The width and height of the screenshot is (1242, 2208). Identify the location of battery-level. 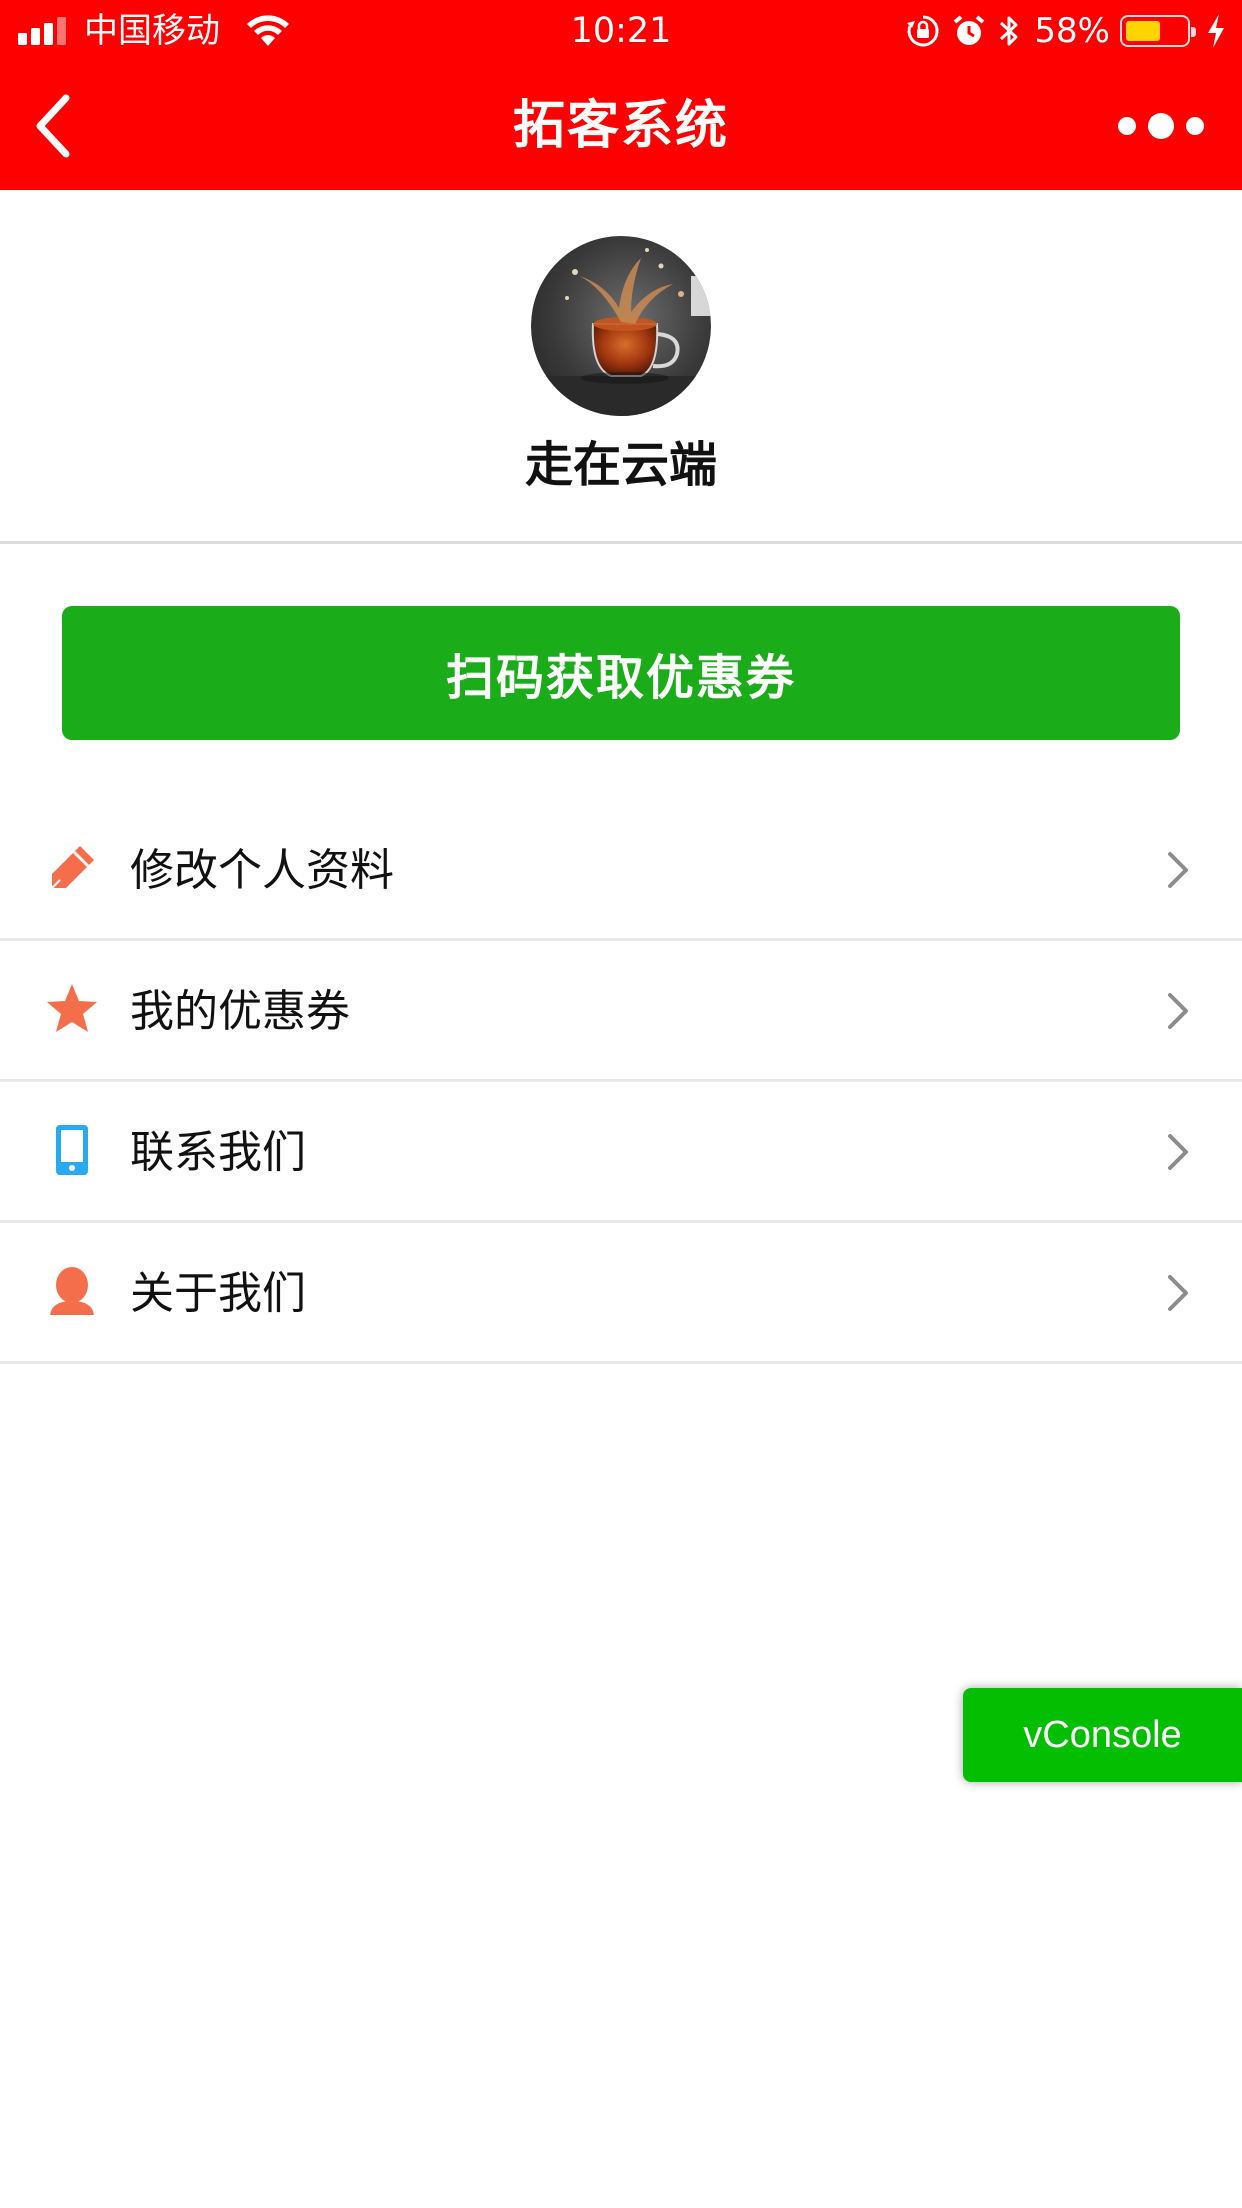
(1143, 31).